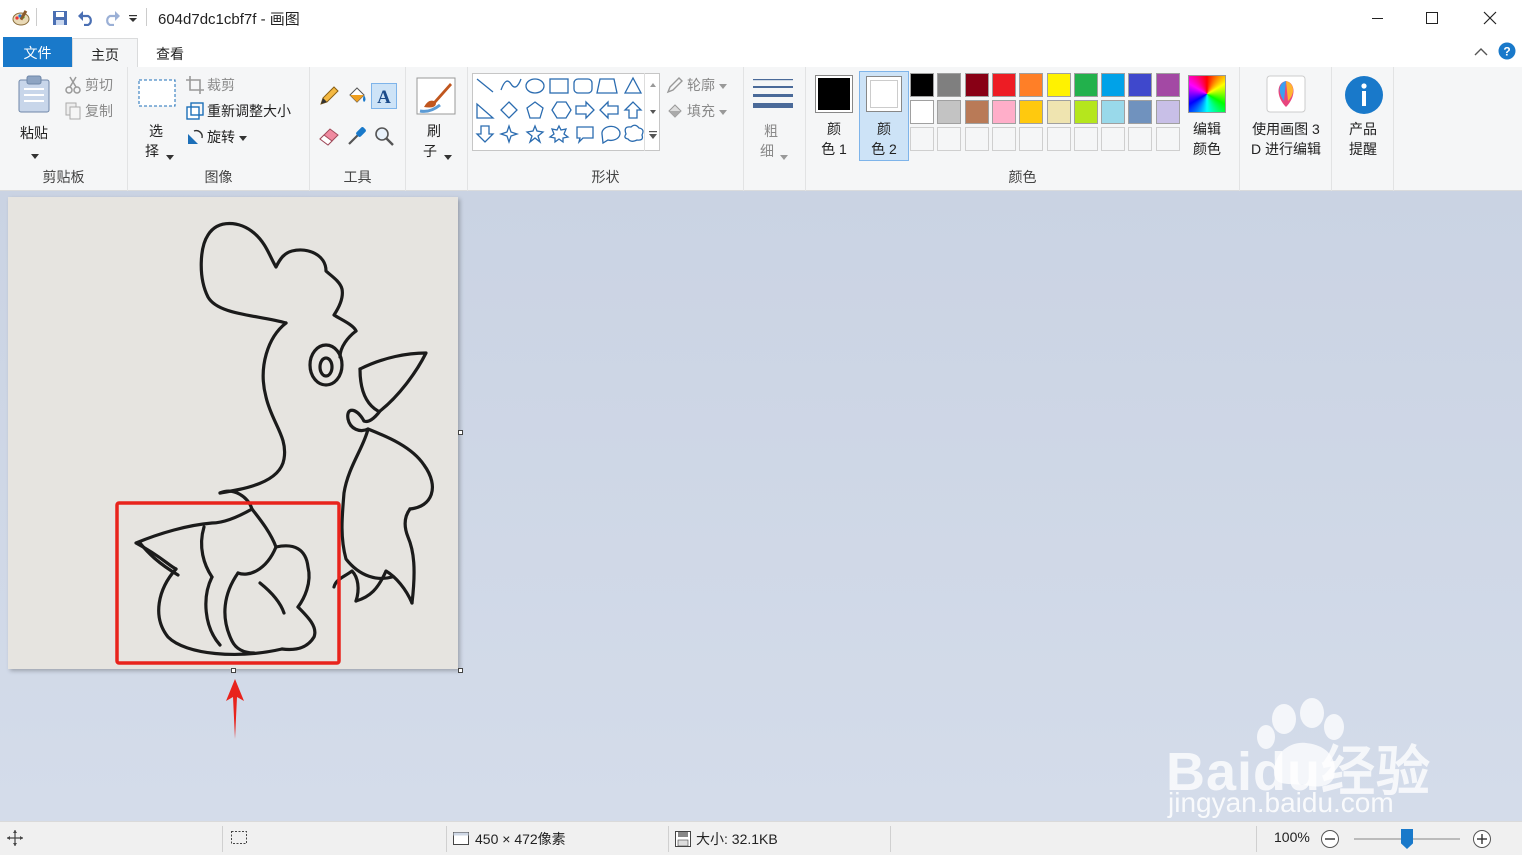 This screenshot has height=855, width=1522. I want to click on close-button, so click(1490, 18).